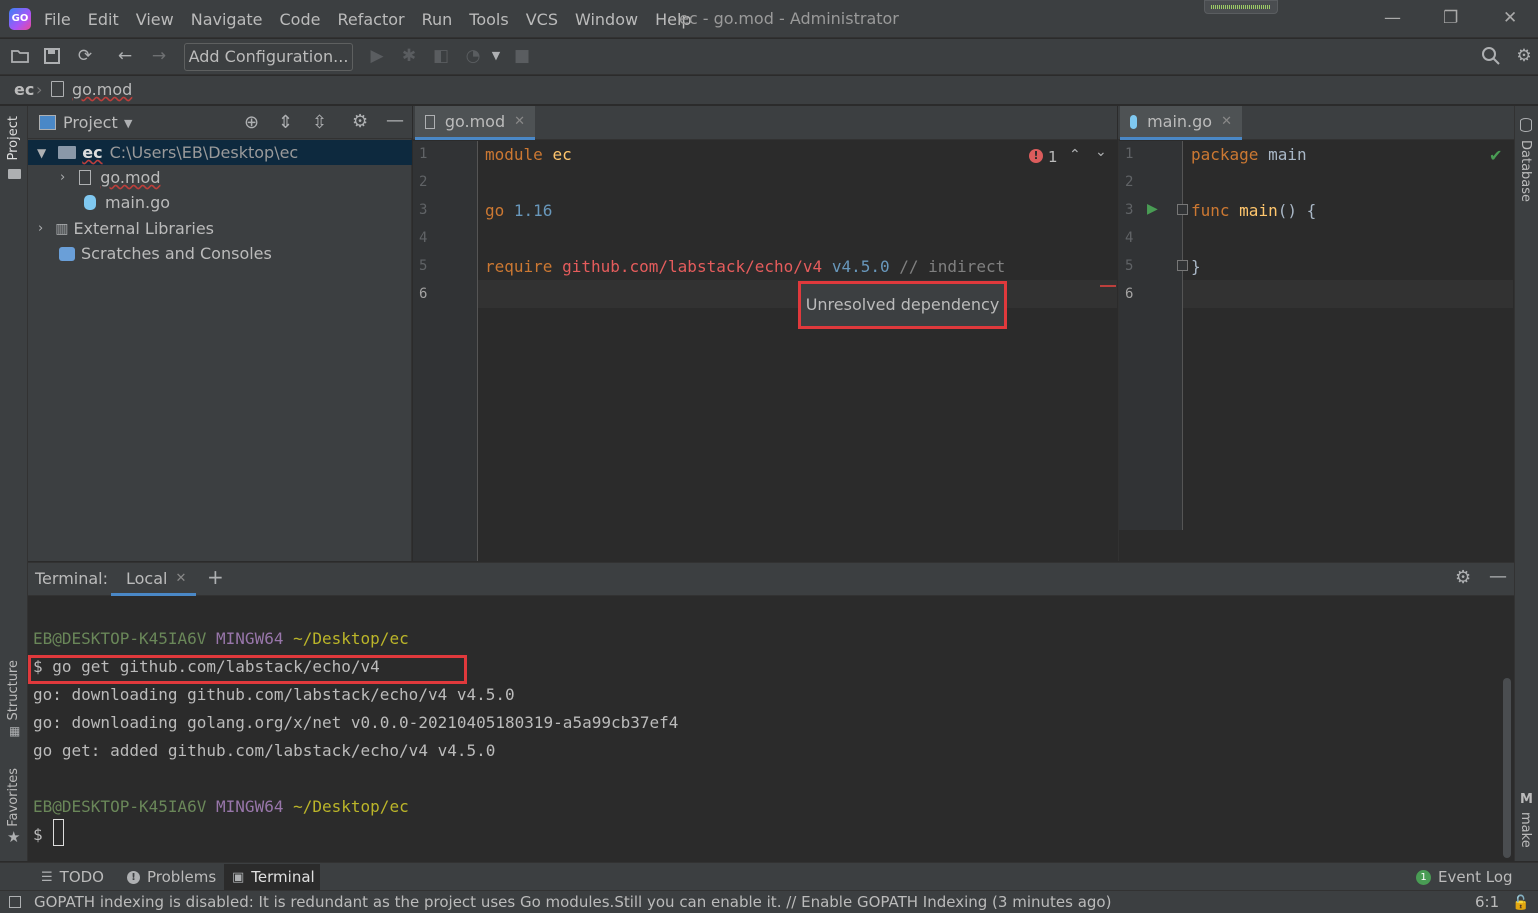 The height and width of the screenshot is (913, 1538). Describe the element at coordinates (522, 56) in the screenshot. I see `stop-icon: ■` at that location.